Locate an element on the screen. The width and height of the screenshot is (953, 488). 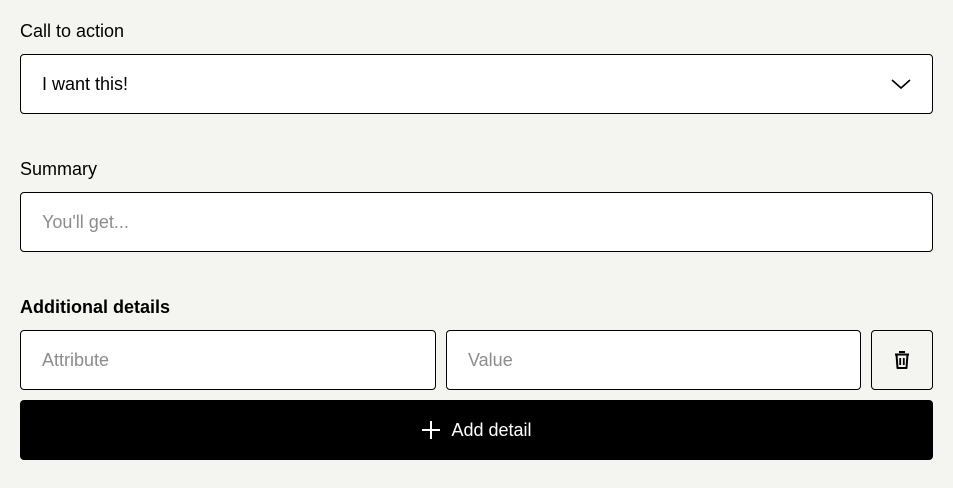
summary-label: Summary is located at coordinates (59, 169).